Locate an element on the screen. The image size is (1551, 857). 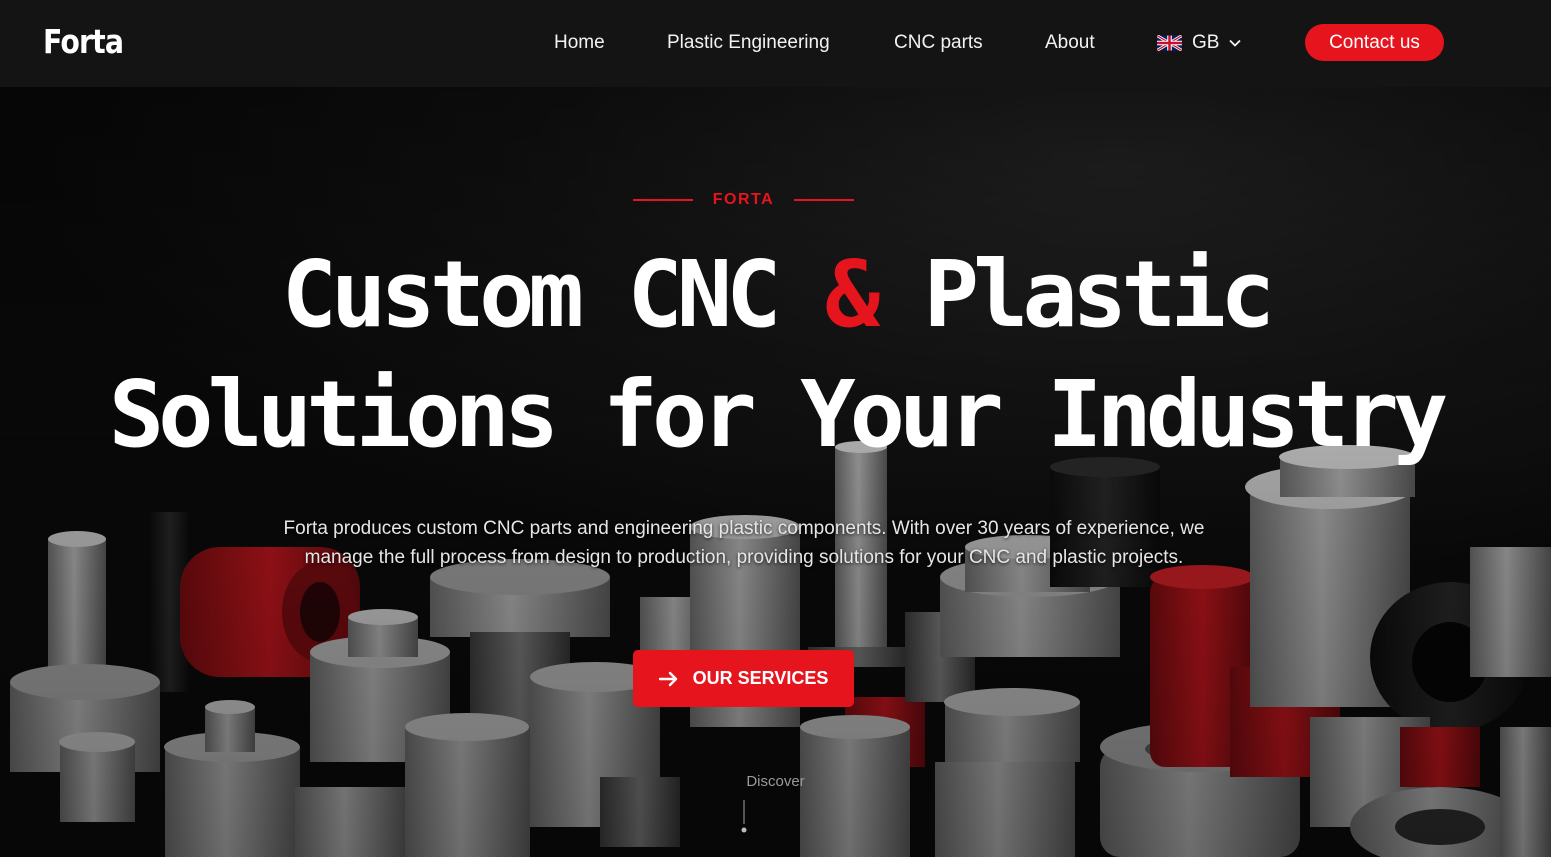
scroll-indicator-icon is located at coordinates (744, 816).